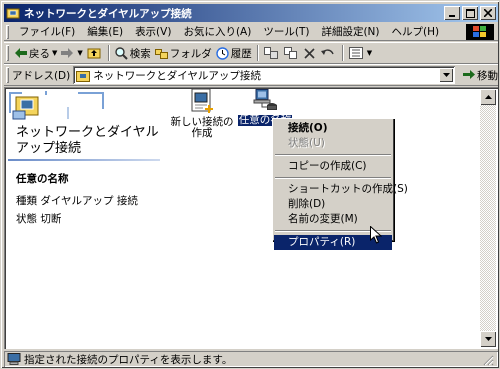 The height and width of the screenshot is (369, 500). I want to click on folders-label: フォルダ, so click(190, 53).